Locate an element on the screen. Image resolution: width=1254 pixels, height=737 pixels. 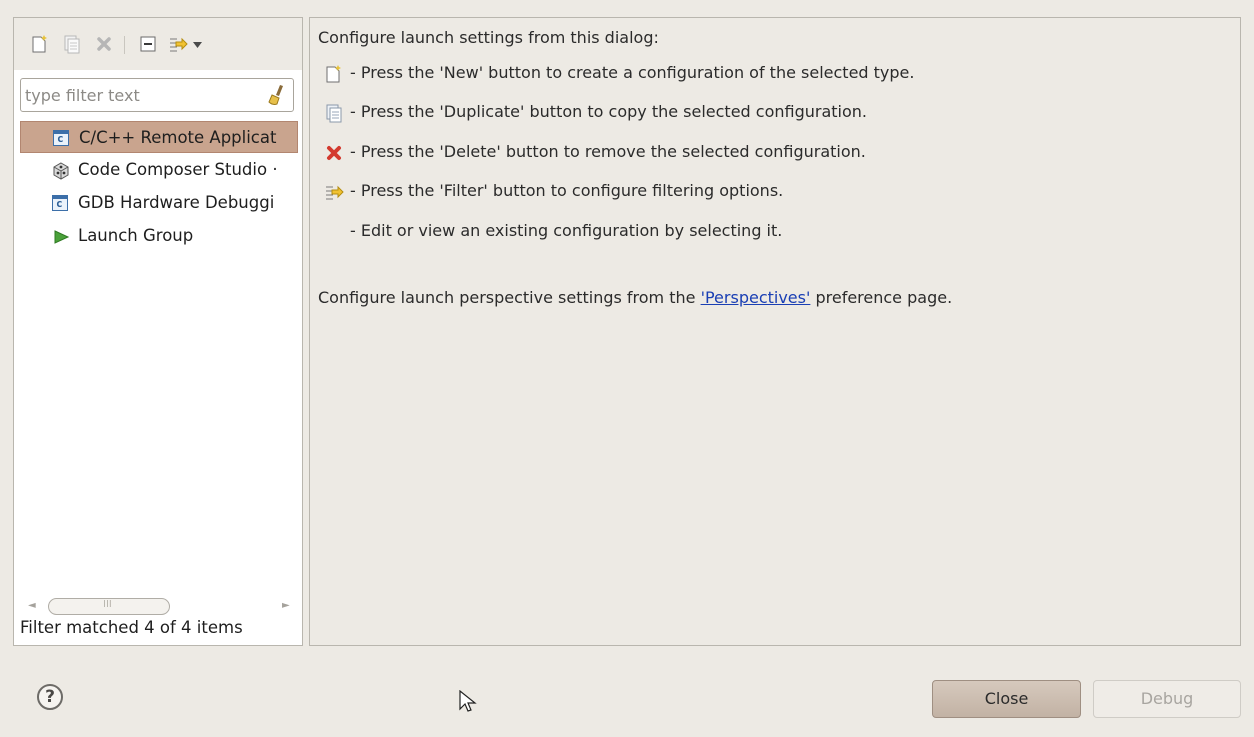
scroll-left-icon: ◄ is located at coordinates (32, 605).